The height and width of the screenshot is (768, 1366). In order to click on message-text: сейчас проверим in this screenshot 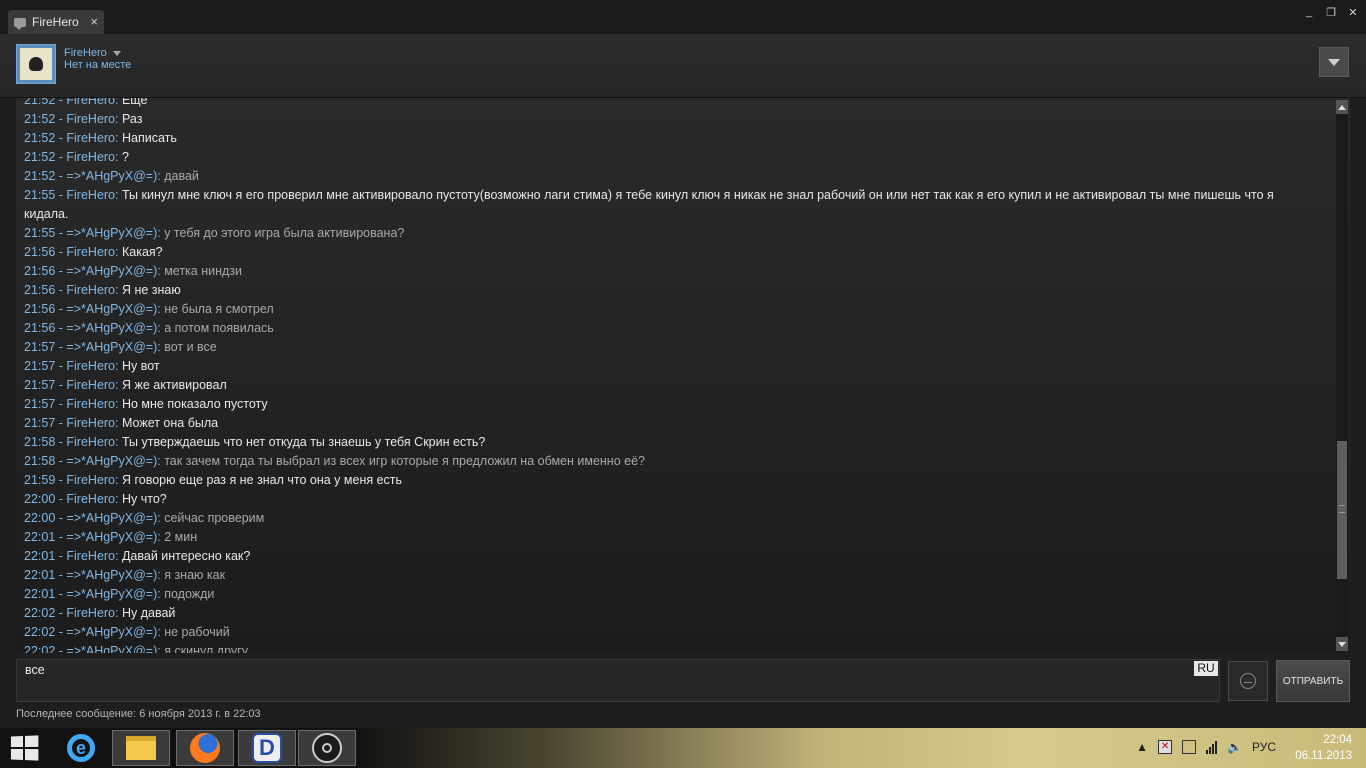, I will do `click(214, 518)`.